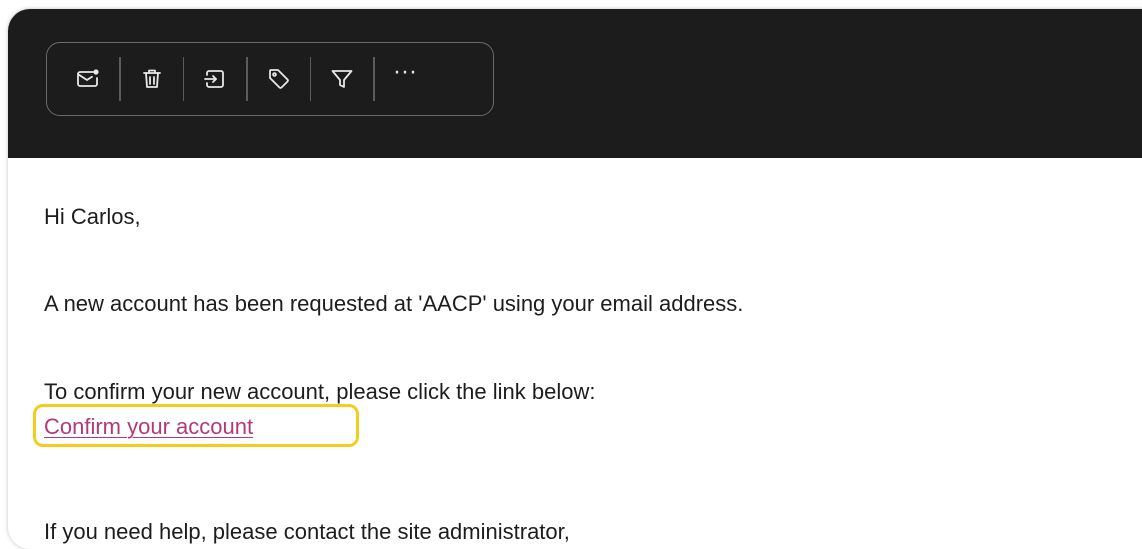 Image resolution: width=1142 pixels, height=549 pixels. I want to click on tag-icon, so click(278, 79).